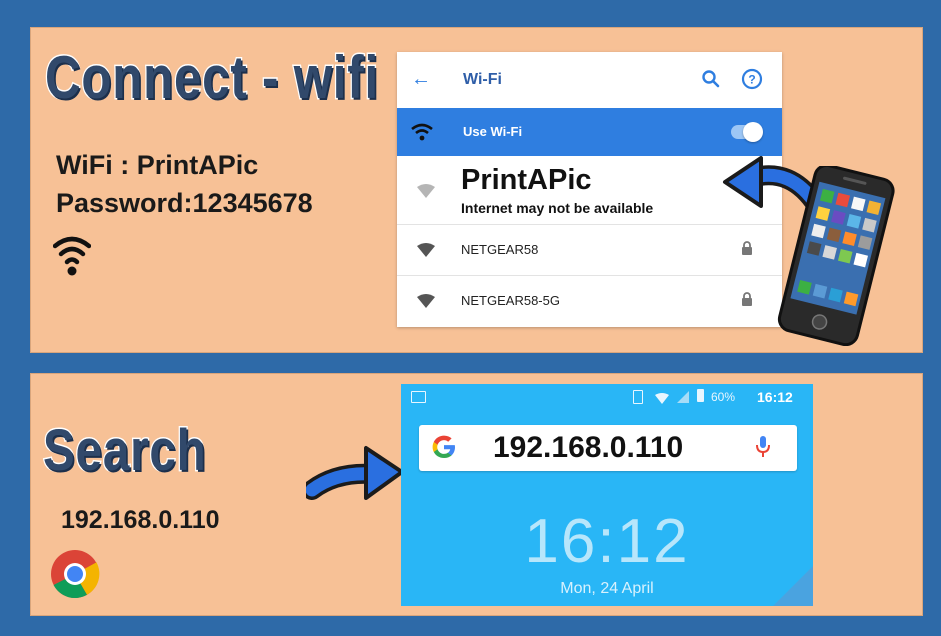  I want to click on wifi-header-title: Wi-Fi, so click(482, 79).